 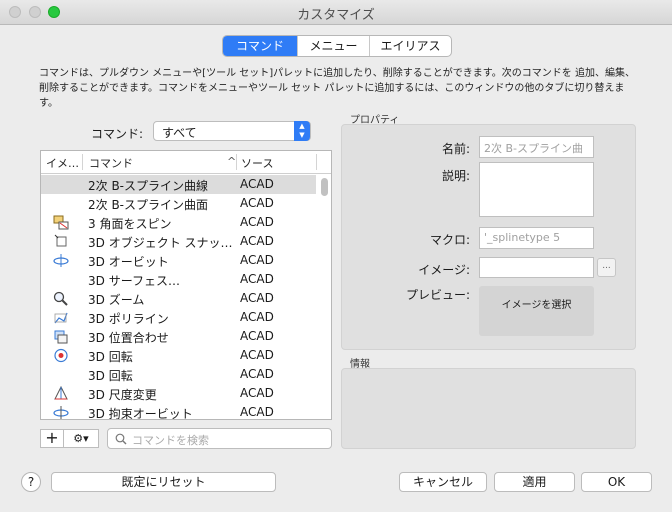 What do you see at coordinates (148, 205) in the screenshot?
I see `command-name: 2次 B-スプライン曲面` at bounding box center [148, 205].